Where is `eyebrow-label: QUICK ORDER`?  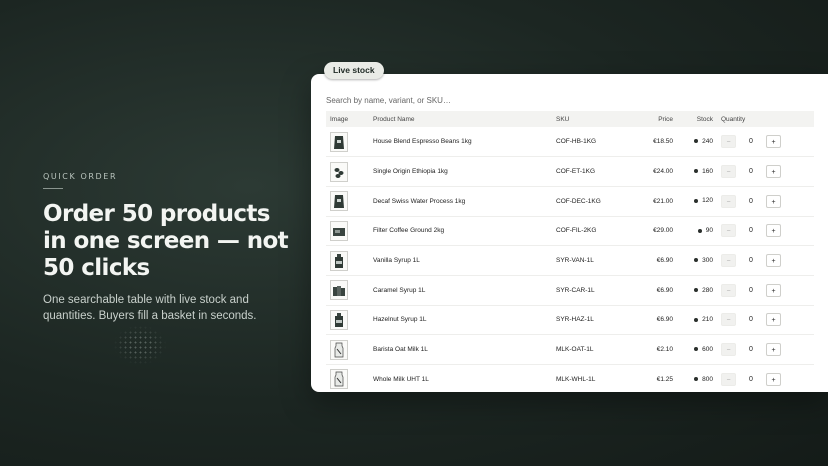 eyebrow-label: QUICK ORDER is located at coordinates (80, 176).